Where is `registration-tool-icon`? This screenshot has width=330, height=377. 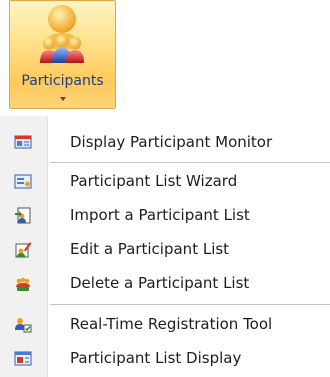
registration-tool-icon is located at coordinates (23, 324).